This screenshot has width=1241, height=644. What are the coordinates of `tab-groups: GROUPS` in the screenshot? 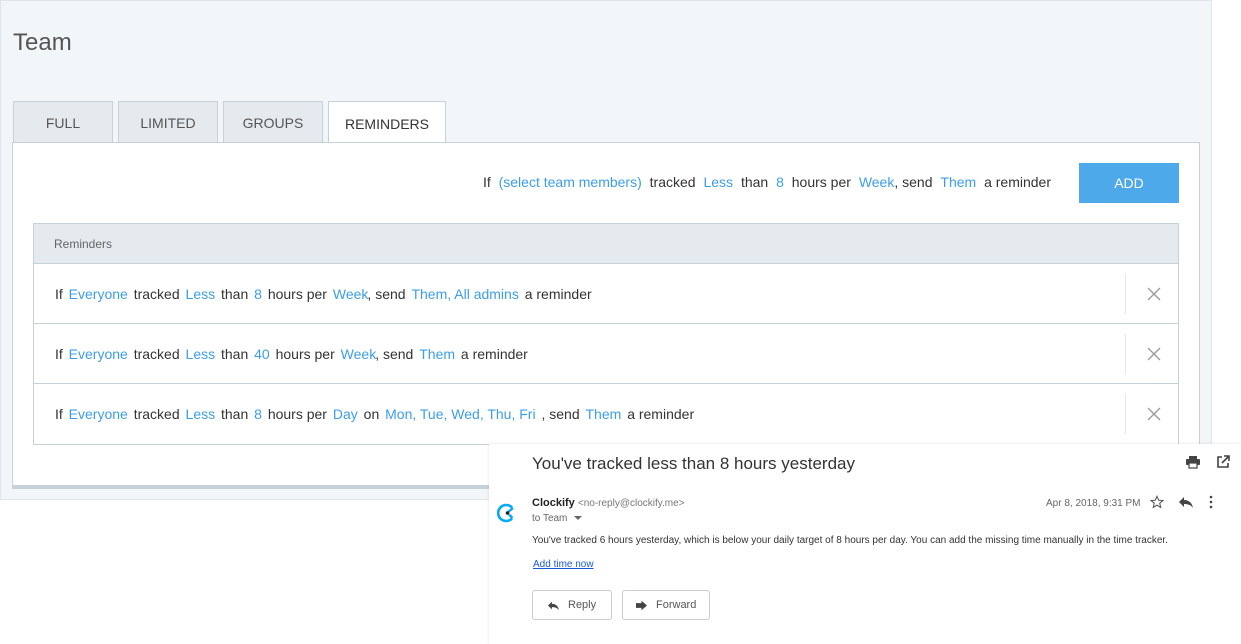 It's located at (273, 122).